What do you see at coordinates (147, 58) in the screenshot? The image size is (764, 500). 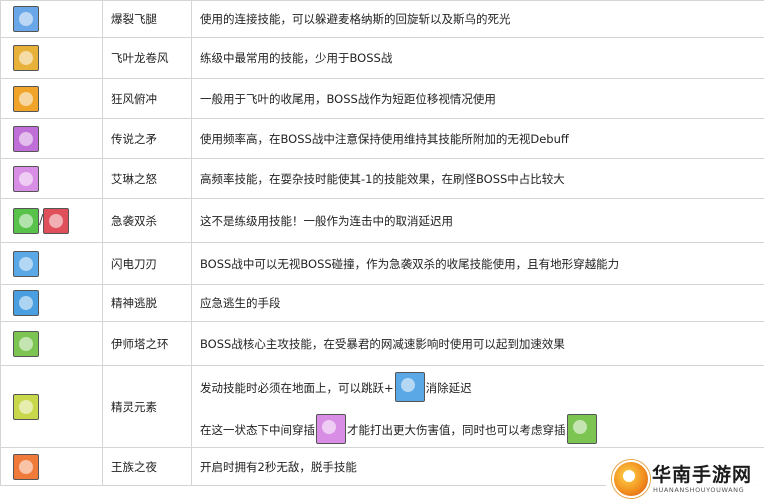 I see `skill-name: 飞叶龙卷风` at bounding box center [147, 58].